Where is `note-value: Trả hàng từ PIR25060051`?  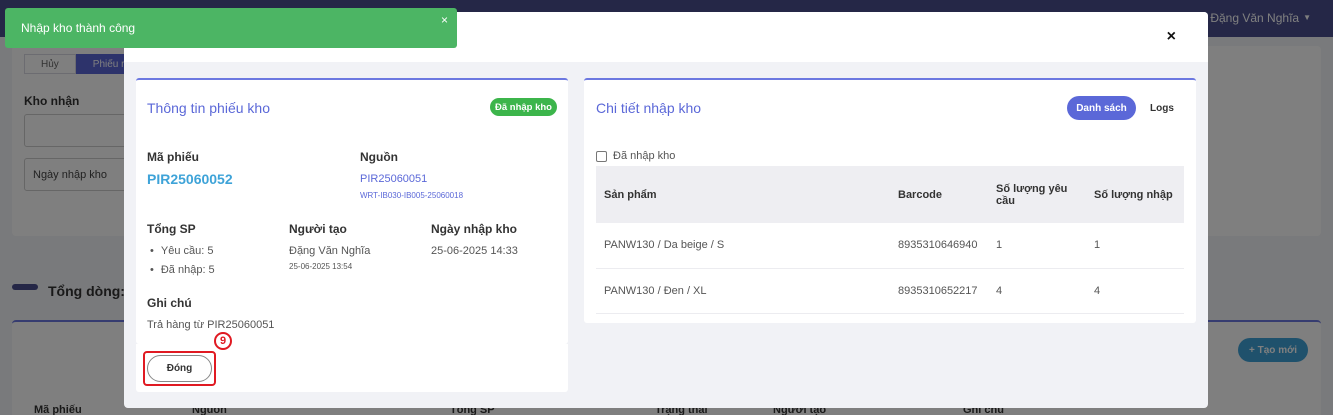 note-value: Trả hàng từ PIR25060051 is located at coordinates (211, 325).